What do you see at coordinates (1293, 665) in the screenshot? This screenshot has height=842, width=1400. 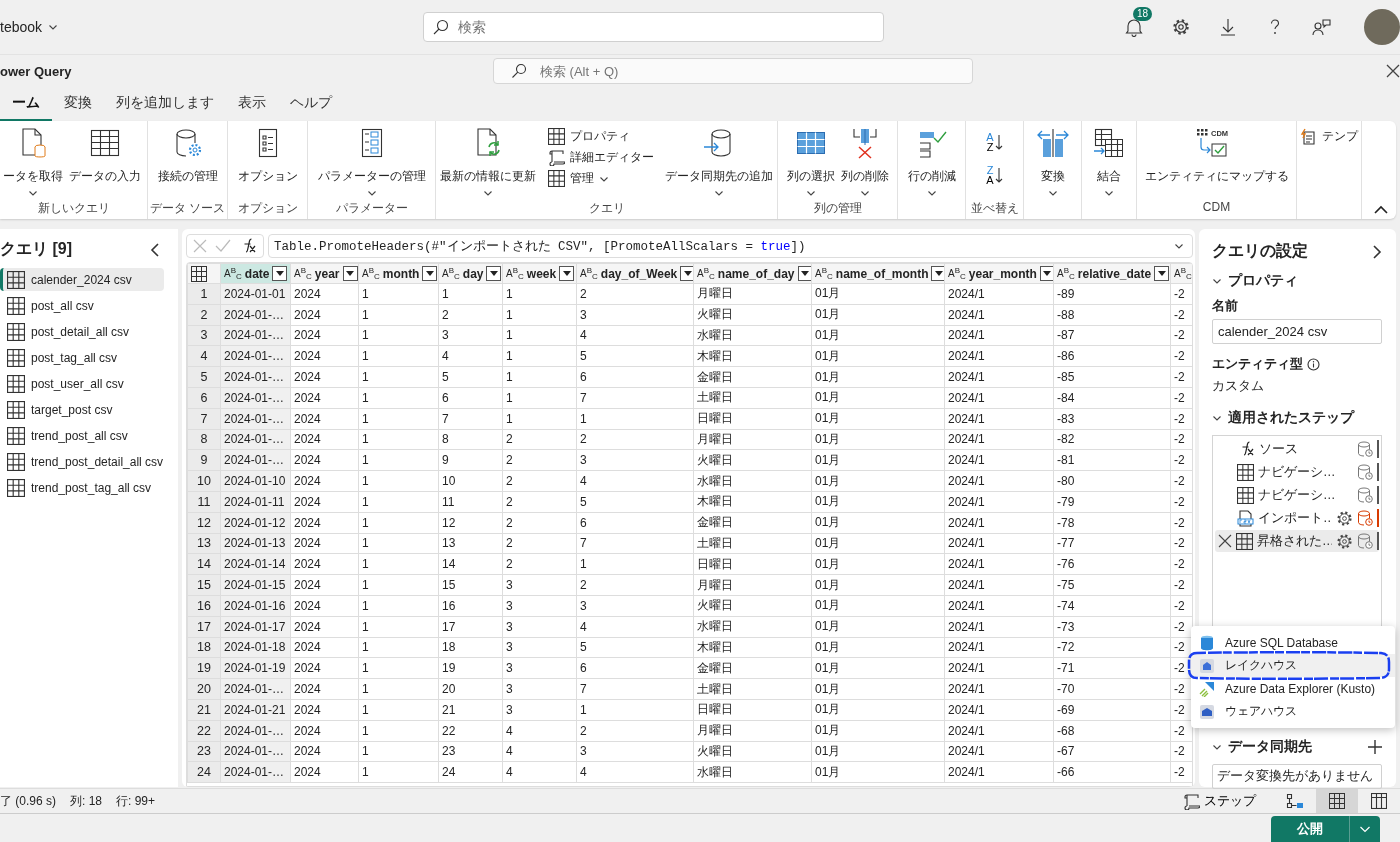 I see `menu-item: レイクハウス` at bounding box center [1293, 665].